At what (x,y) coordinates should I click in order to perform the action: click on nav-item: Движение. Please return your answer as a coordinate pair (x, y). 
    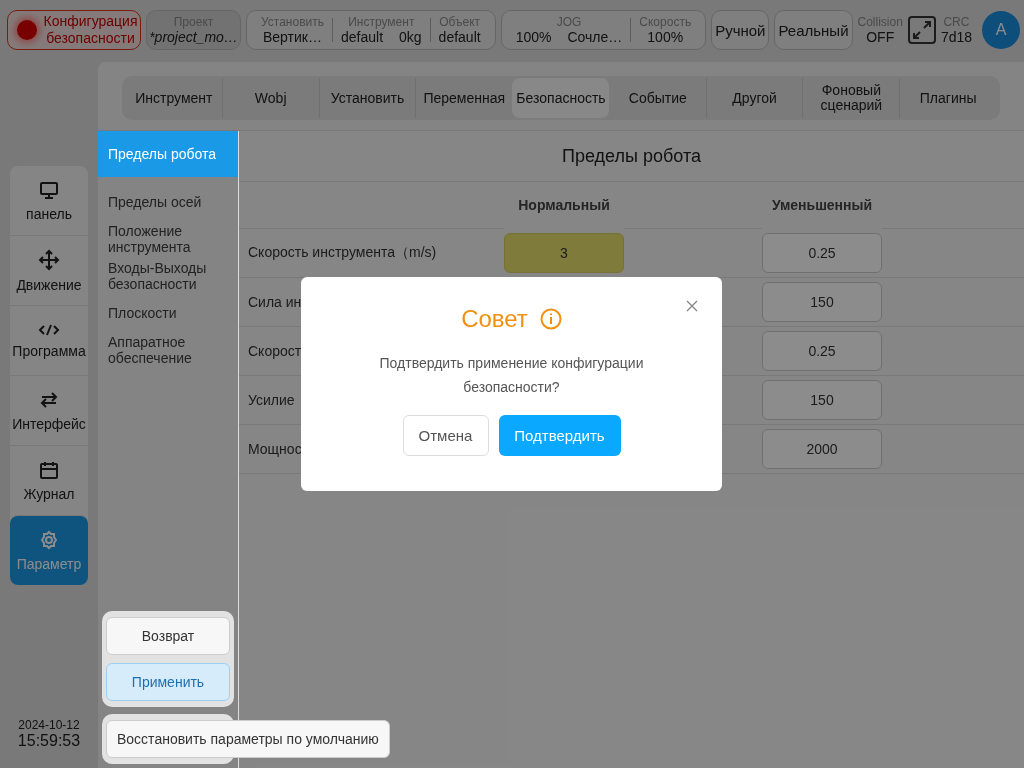
    Looking at the image, I should click on (49, 270).